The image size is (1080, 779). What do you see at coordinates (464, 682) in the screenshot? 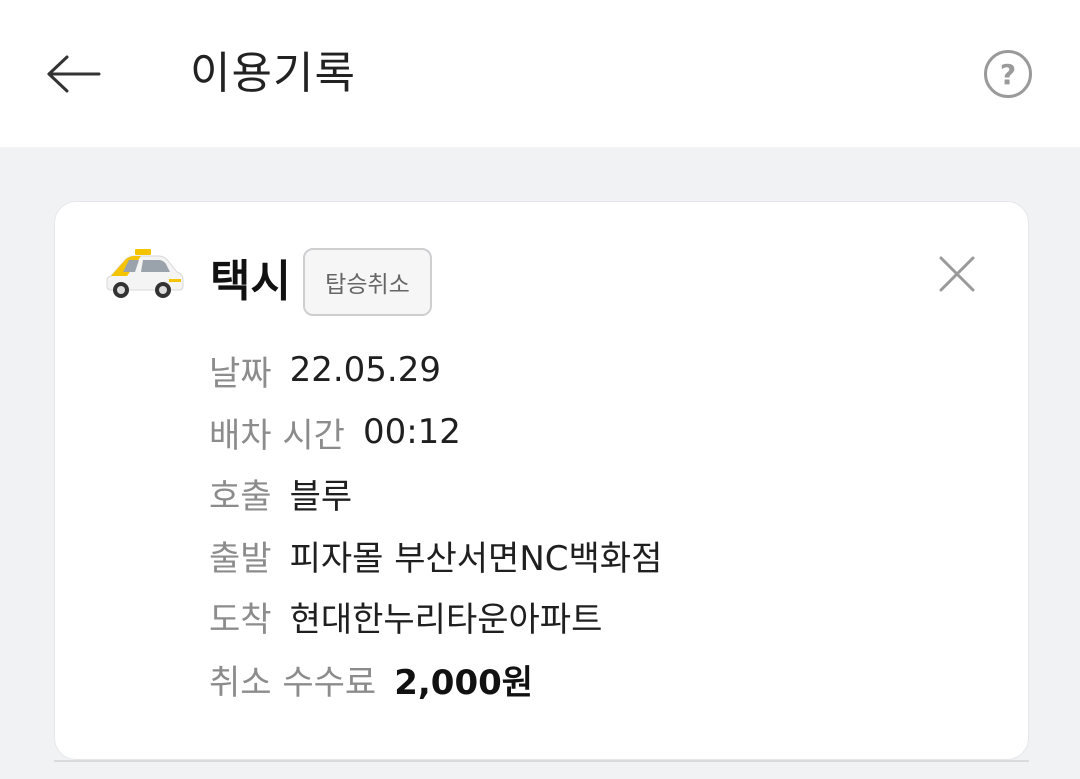
I see `cancel-fee-value: 2,000원` at bounding box center [464, 682].